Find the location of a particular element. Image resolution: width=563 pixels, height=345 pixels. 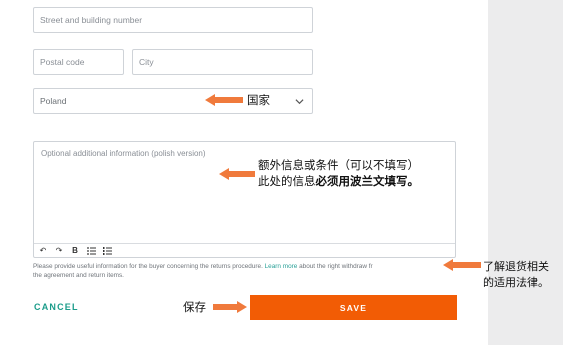

city-input is located at coordinates (222, 62).